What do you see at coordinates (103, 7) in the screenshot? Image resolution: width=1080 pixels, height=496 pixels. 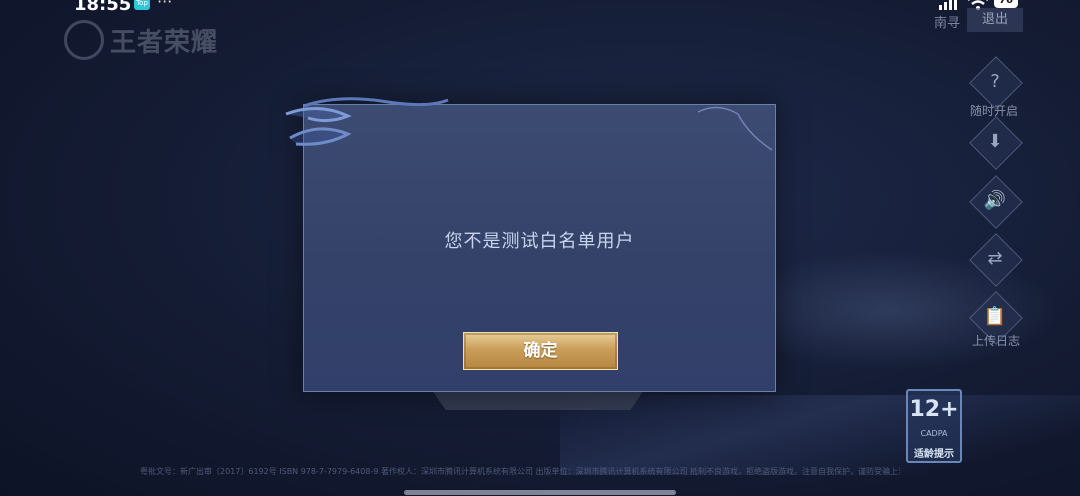 I see `status-time: 18:55` at bounding box center [103, 7].